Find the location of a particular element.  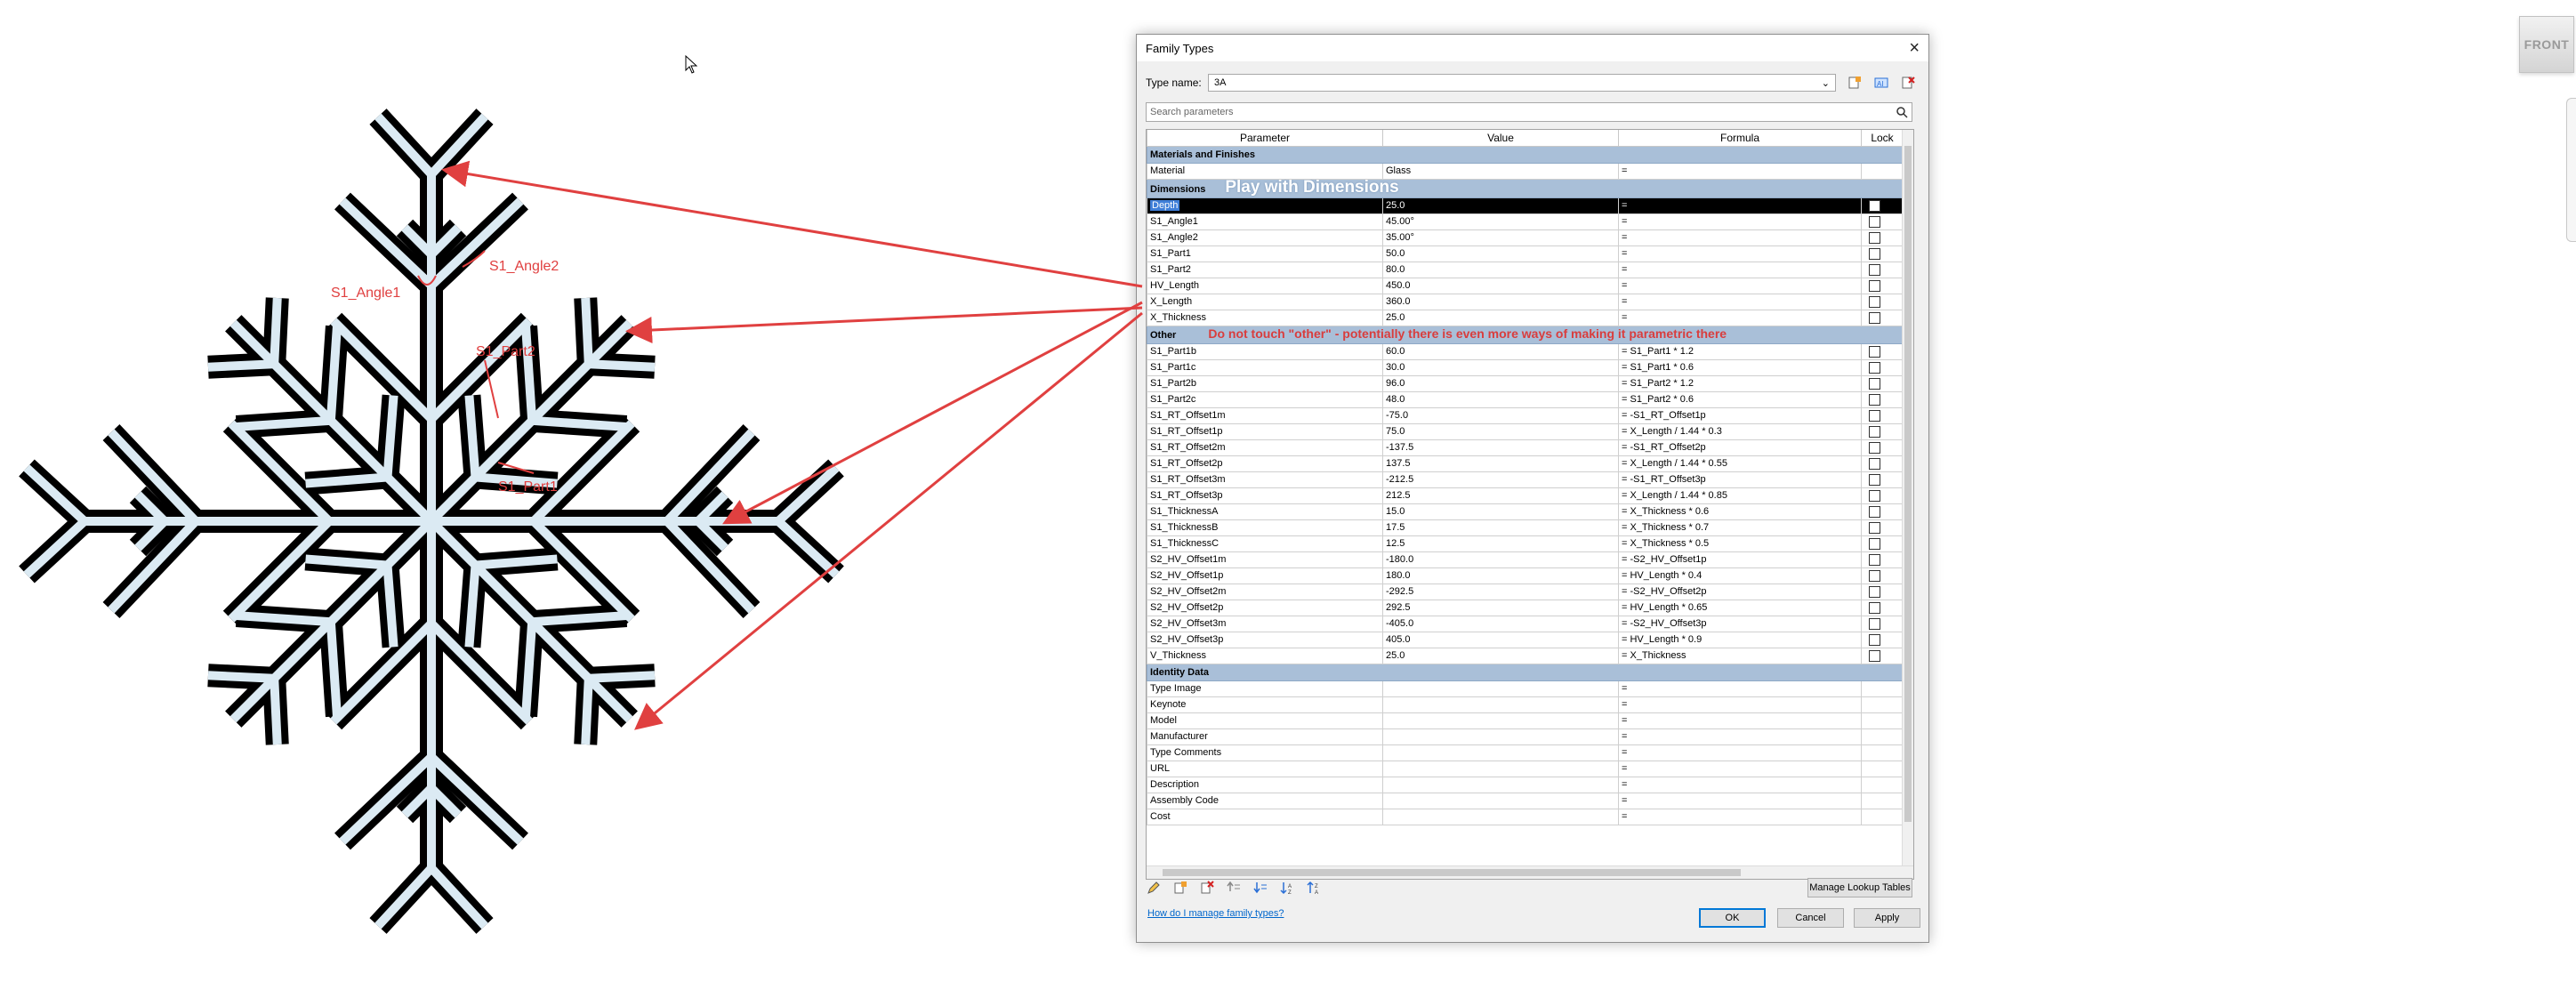

table-row: Depth 25.0 = is located at coordinates (1525, 205).